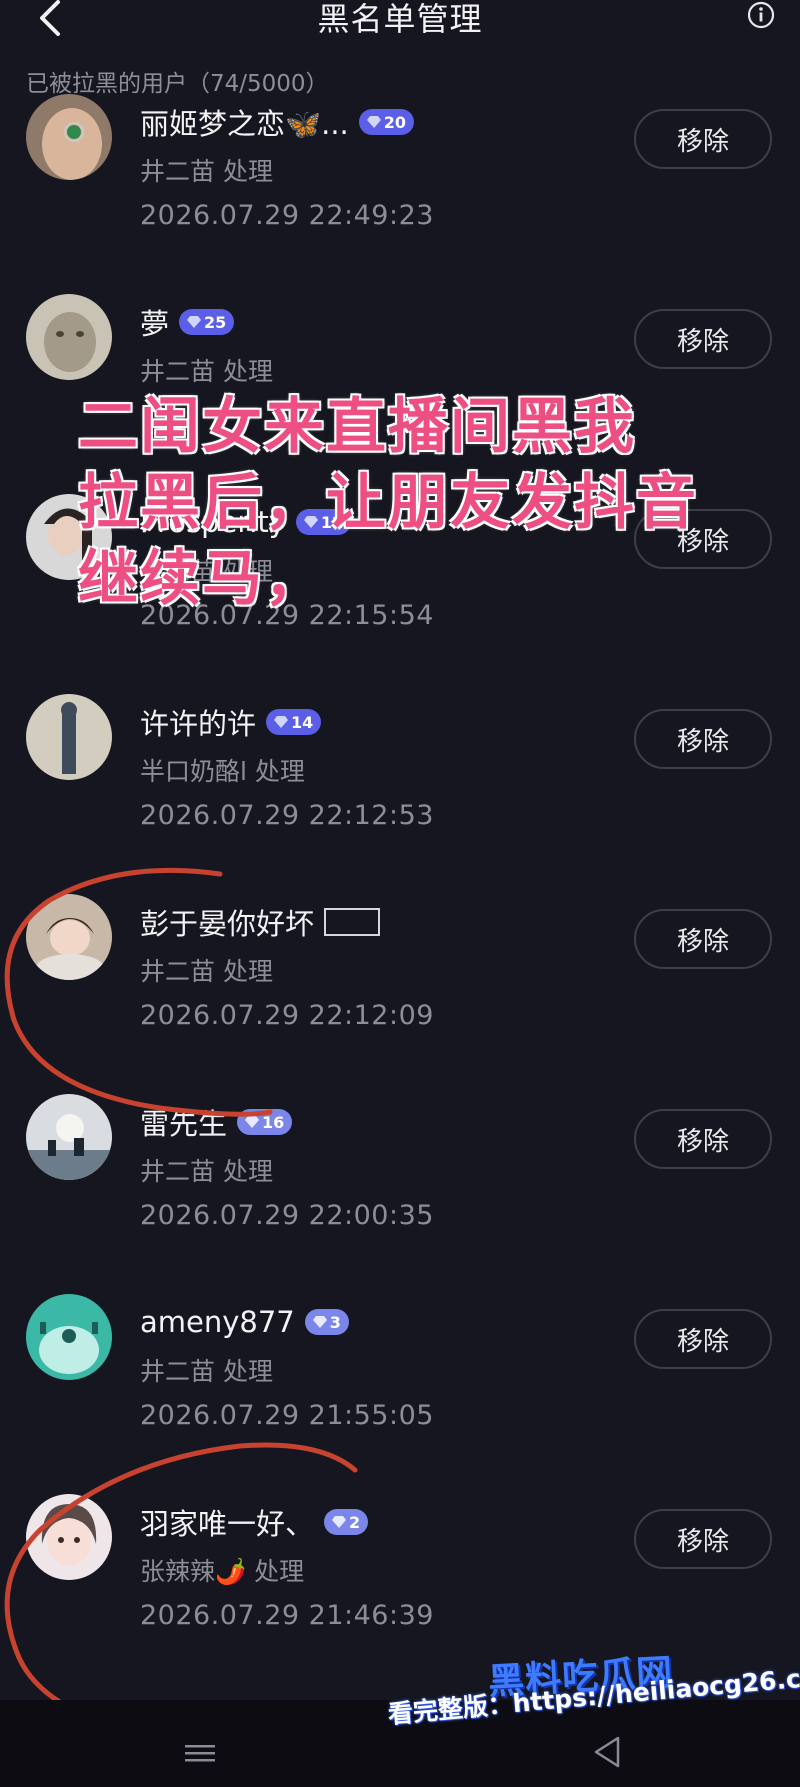  Describe the element at coordinates (222, 1571) in the screenshot. I see `handler-label: 张辣辣🌶️ 处理` at that location.